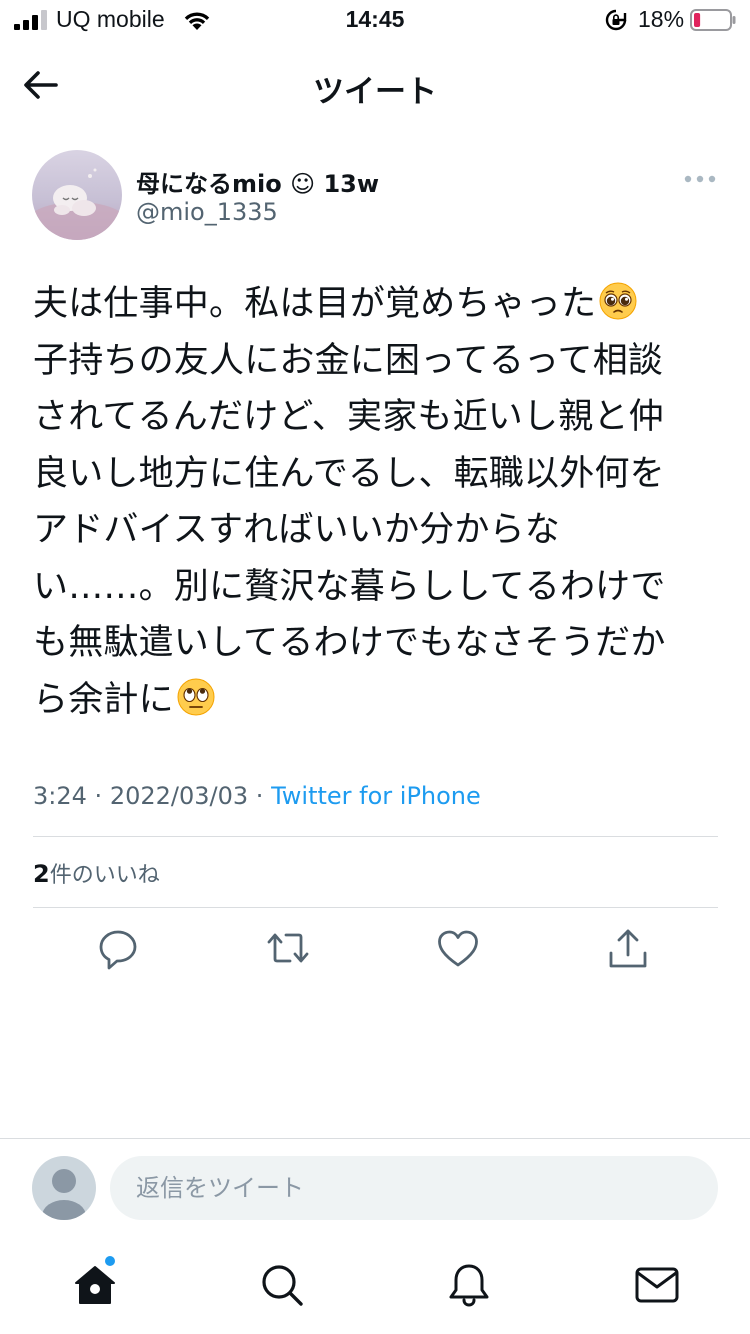 This screenshot has height=1334, width=750. I want to click on tweet-text-line: されてるんだけど、実家も近いし親と仲, so click(348, 417).